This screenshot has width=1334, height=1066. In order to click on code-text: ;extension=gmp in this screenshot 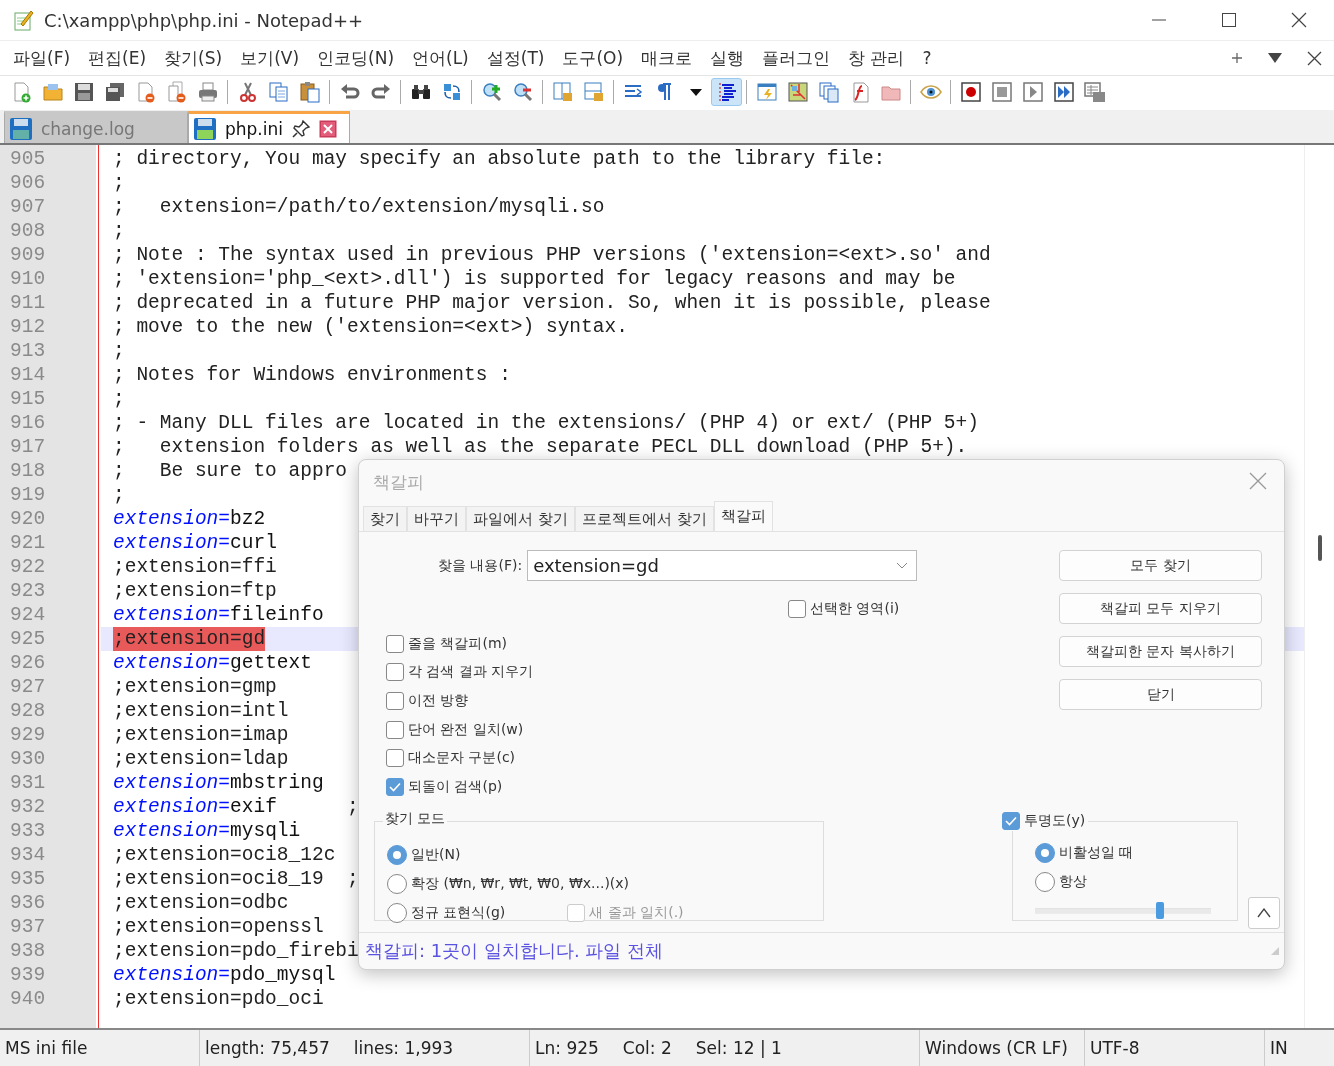, I will do `click(195, 687)`.